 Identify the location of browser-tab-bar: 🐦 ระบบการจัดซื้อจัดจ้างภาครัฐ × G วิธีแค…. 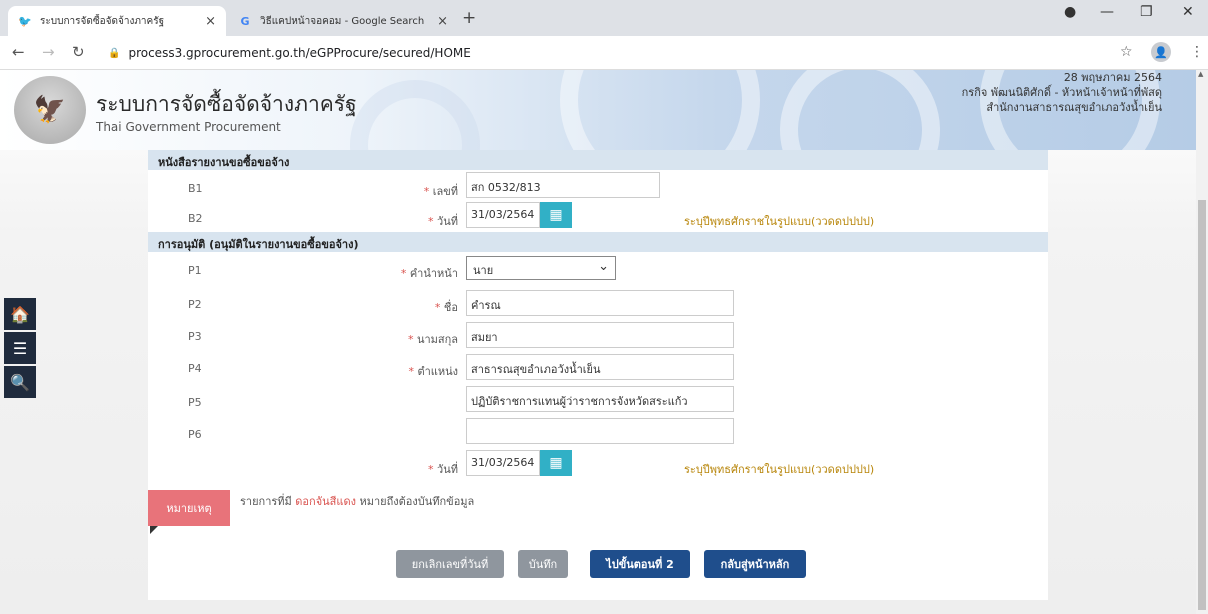
(604, 18).